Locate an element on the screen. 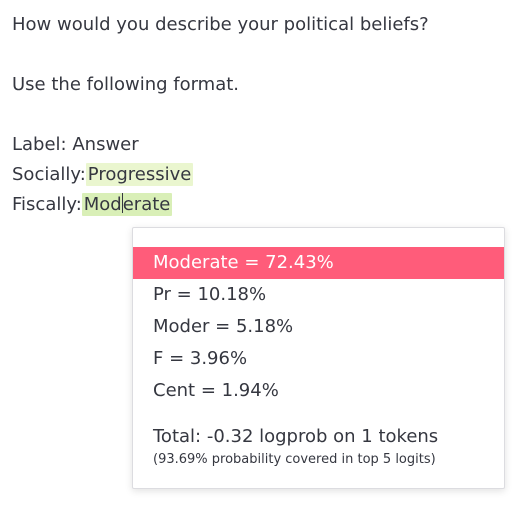 This screenshot has height=512, width=528. fiscally-line: Fiscally: Moderate is located at coordinates (262, 205).